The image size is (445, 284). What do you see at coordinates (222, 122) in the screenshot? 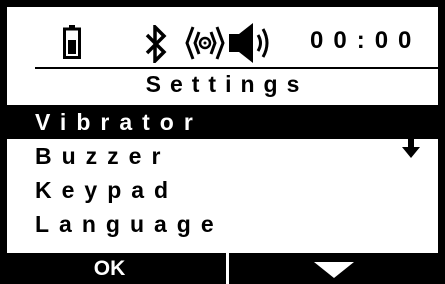
I see `menu-item-vibrator: Vibrator` at bounding box center [222, 122].